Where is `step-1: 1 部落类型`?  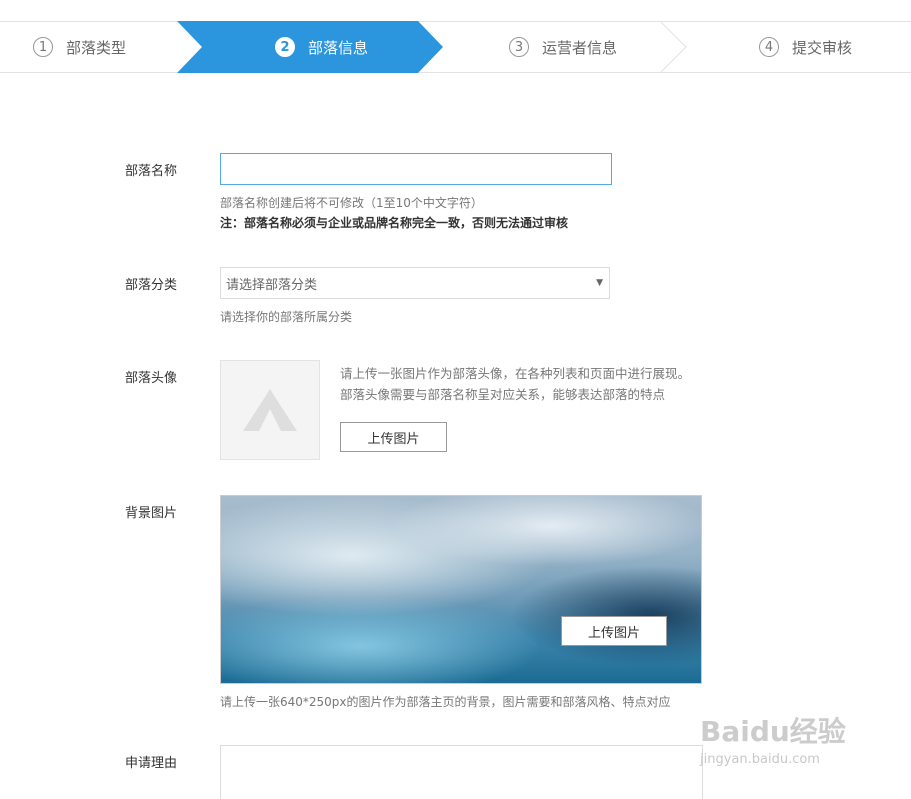 step-1: 1 部落类型 is located at coordinates (79, 47).